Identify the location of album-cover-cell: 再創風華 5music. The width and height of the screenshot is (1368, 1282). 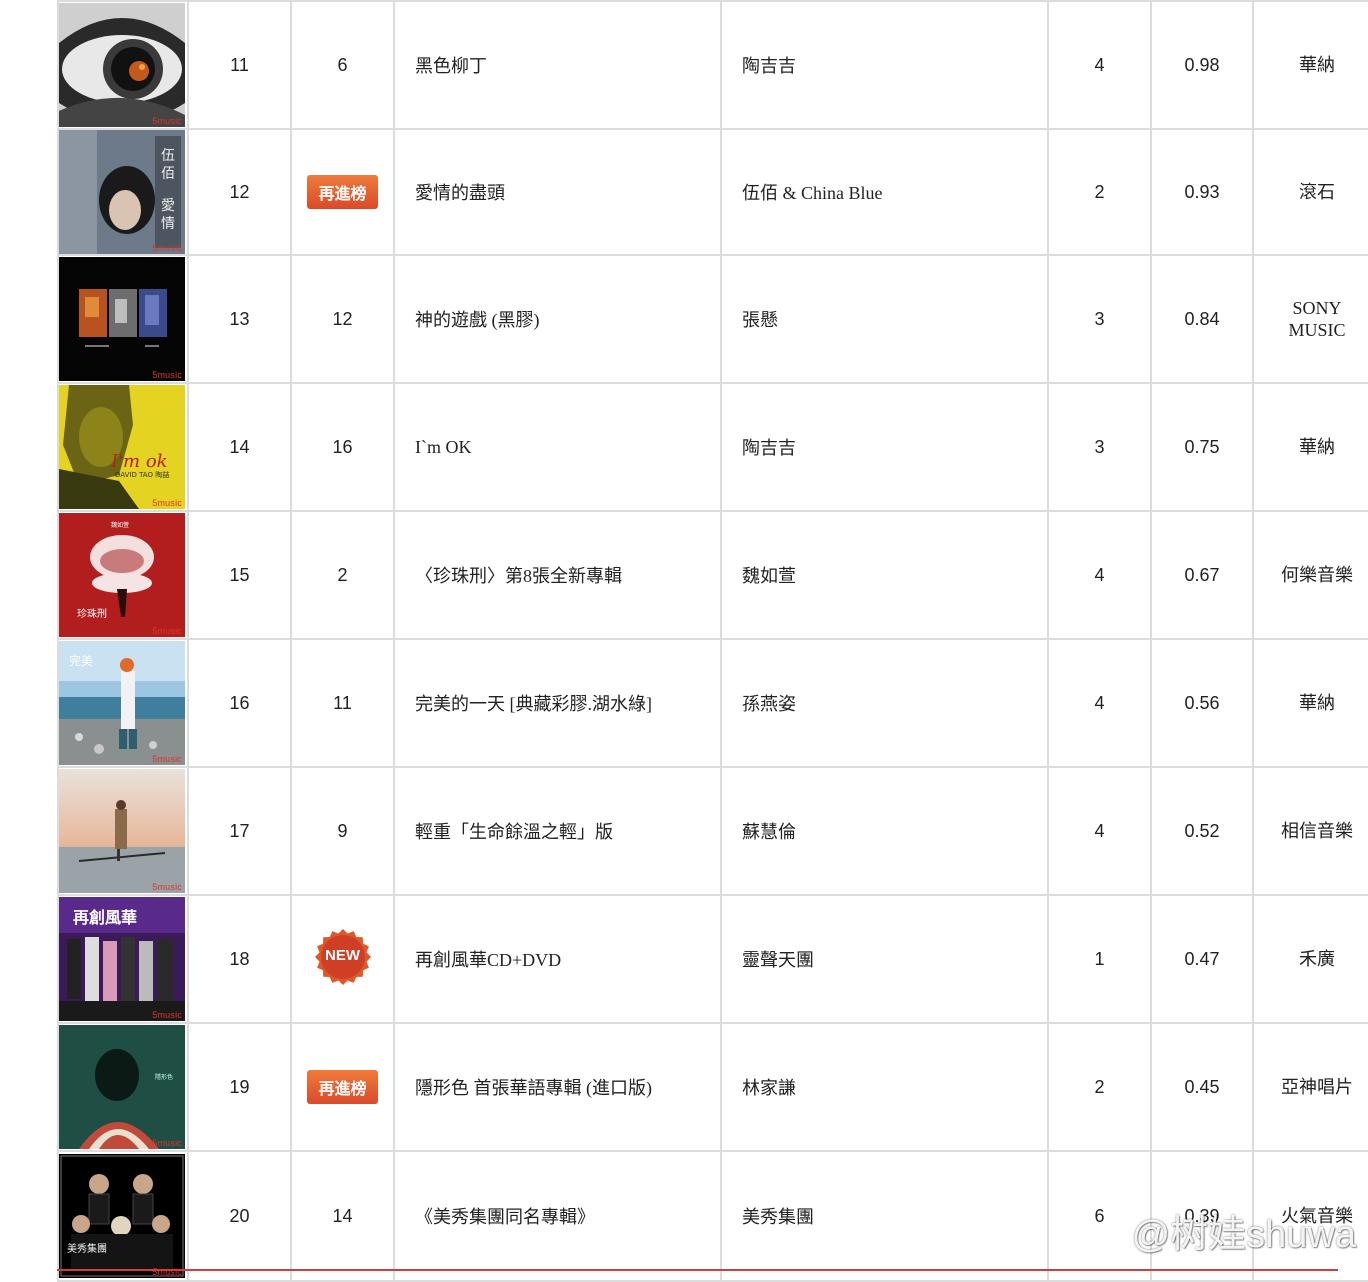
(123, 959).